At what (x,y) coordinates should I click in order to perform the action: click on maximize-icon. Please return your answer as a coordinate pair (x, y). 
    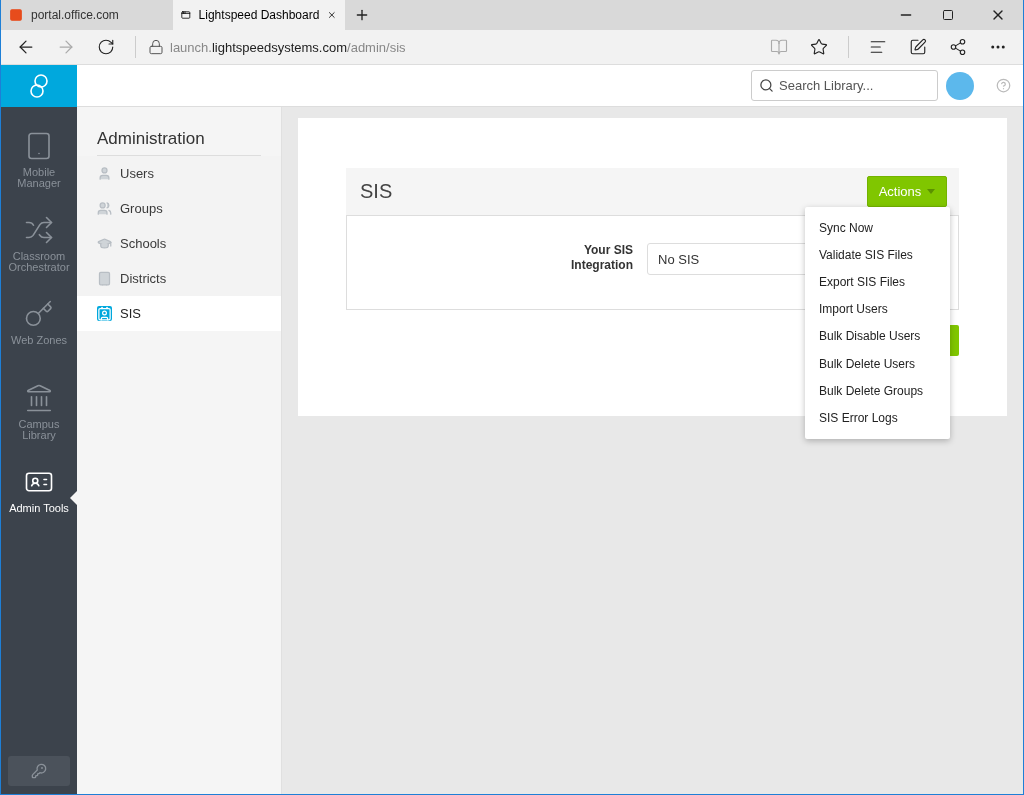
    Looking at the image, I should click on (948, 15).